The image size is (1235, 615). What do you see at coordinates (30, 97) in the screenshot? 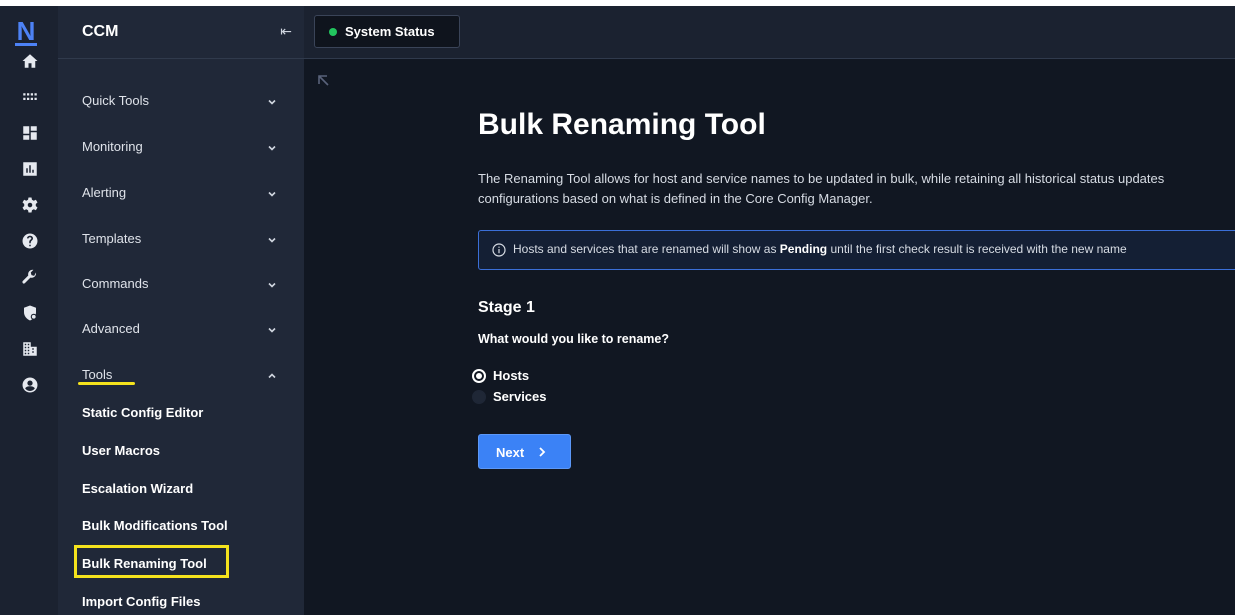
I see `apps-grid-icon` at bounding box center [30, 97].